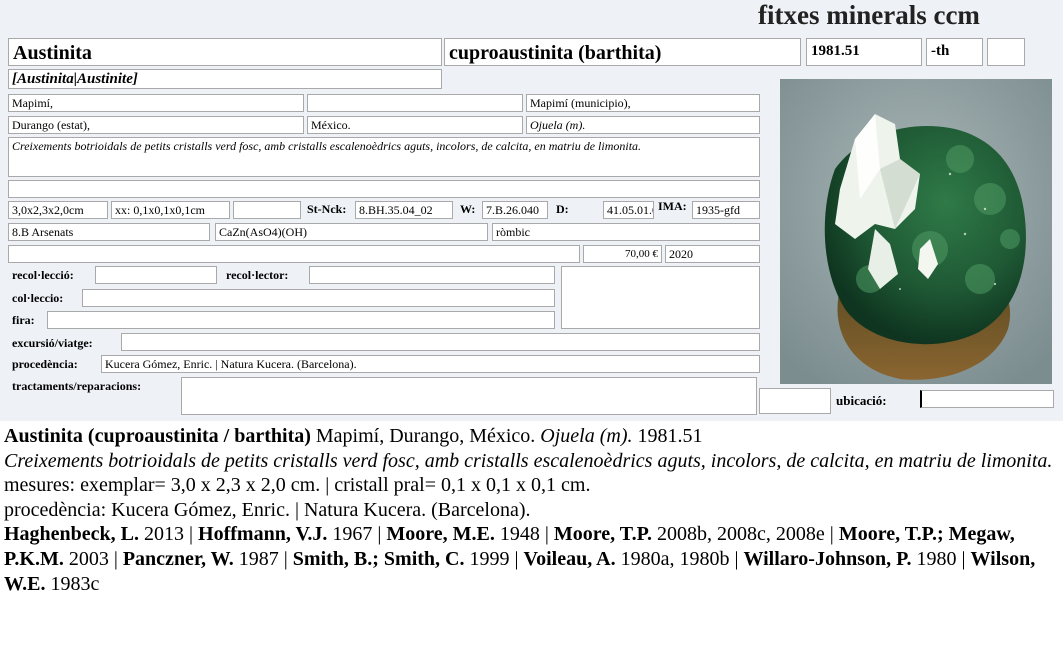 The width and height of the screenshot is (1063, 659). Describe the element at coordinates (469, 396) in the screenshot. I see `tractaments-field` at that location.